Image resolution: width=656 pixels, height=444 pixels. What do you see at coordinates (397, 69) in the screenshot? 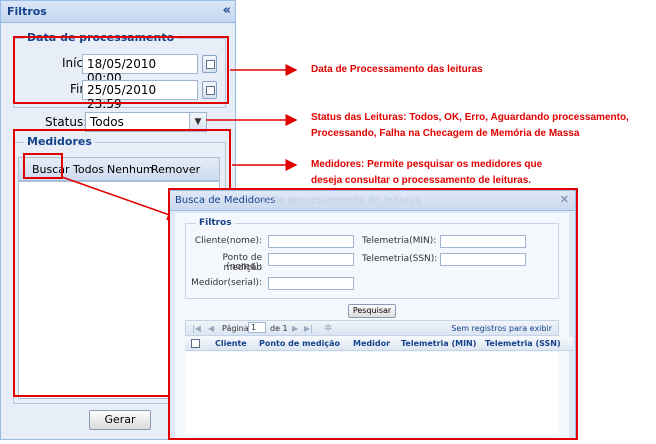
I see `date-annotation: Data de Processamento das leituras` at bounding box center [397, 69].